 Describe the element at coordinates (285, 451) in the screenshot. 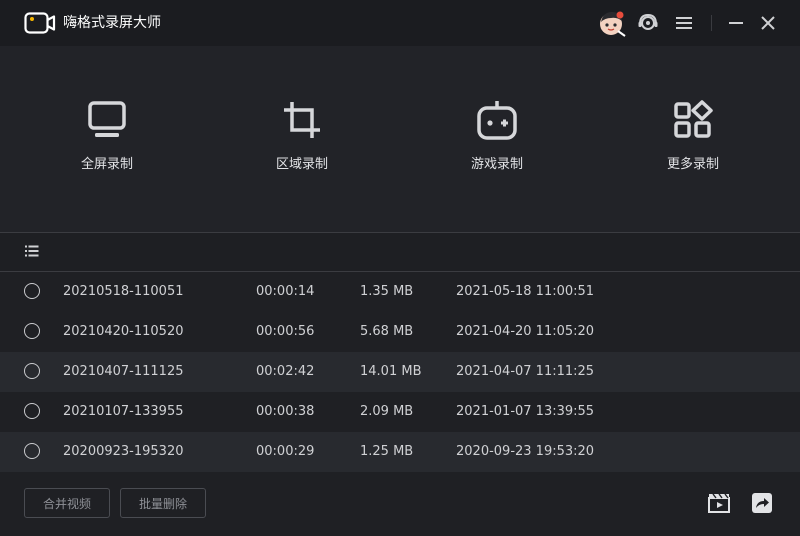

I see `duration: 00:00:29` at that location.